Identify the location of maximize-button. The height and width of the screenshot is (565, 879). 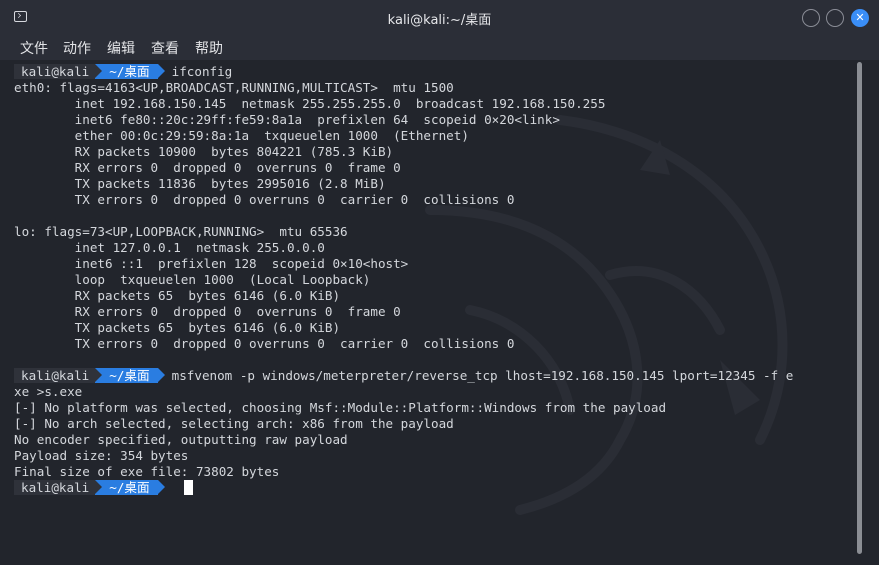
(835, 18).